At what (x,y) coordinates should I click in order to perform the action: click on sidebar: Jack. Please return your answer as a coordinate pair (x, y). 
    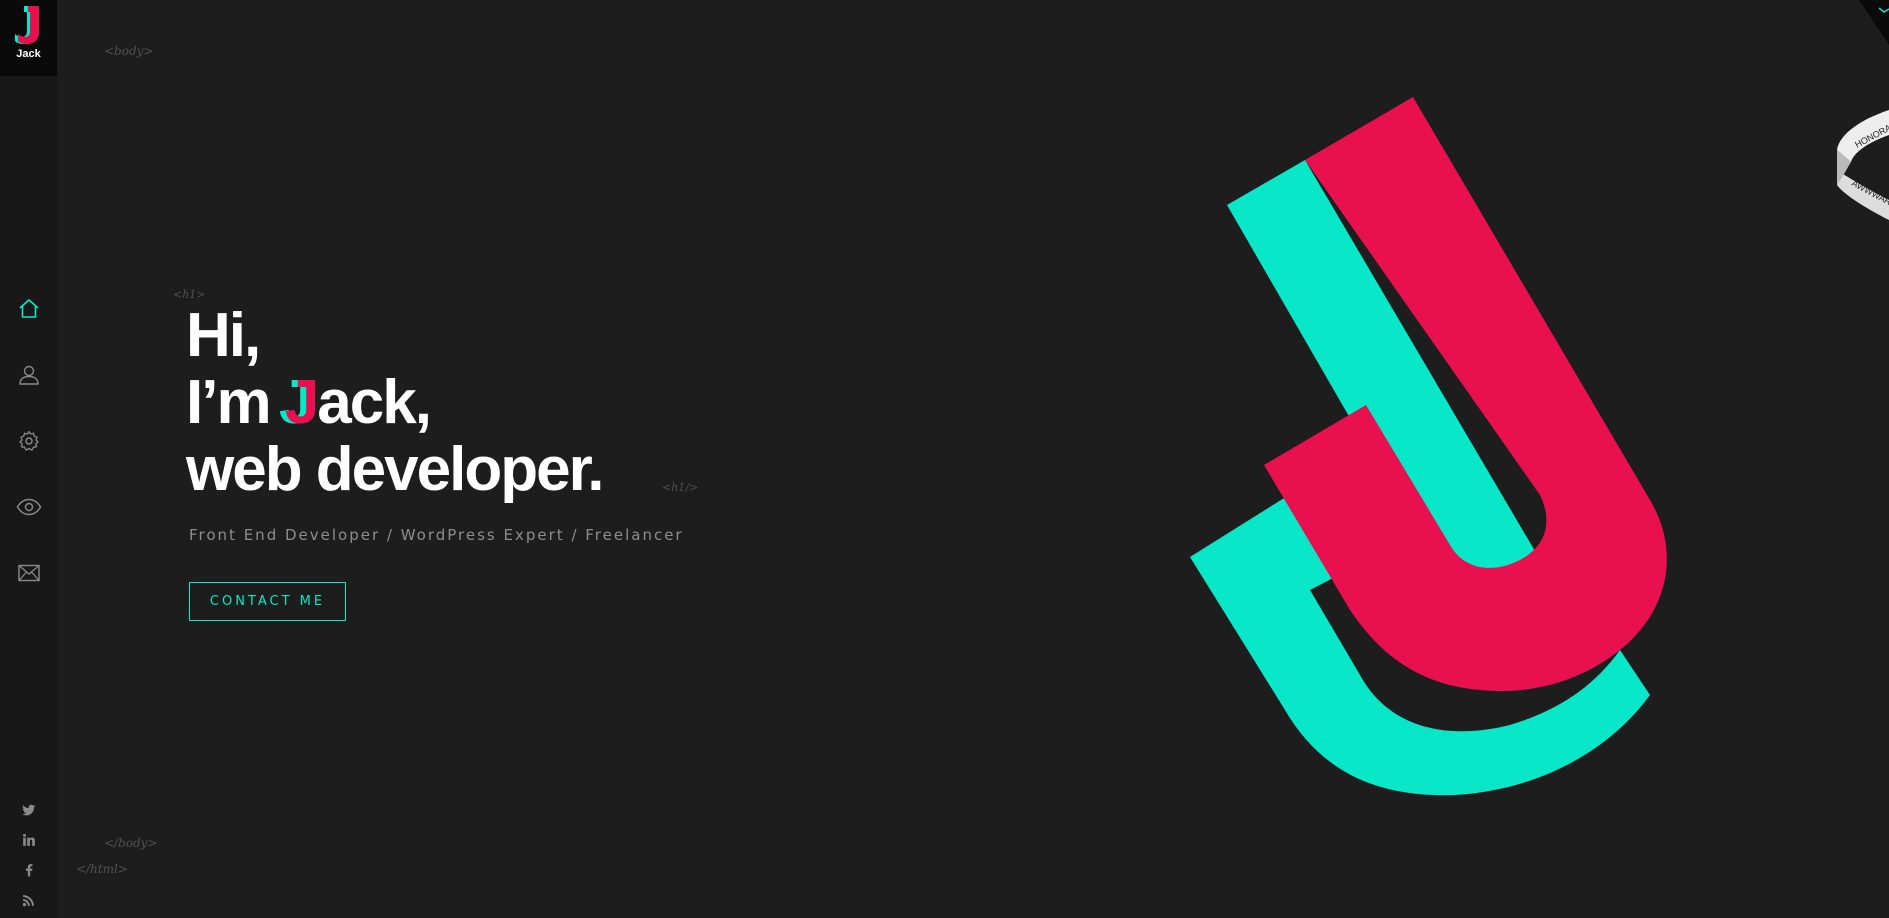
    Looking at the image, I should click on (28, 459).